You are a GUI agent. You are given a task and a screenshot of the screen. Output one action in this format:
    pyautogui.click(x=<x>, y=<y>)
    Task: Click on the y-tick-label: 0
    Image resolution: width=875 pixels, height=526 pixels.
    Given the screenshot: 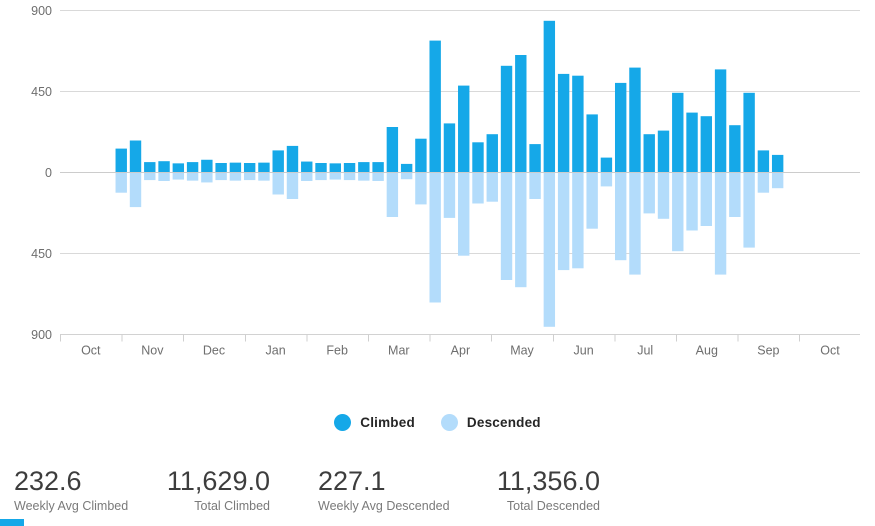 What is the action you would take?
    pyautogui.click(x=48, y=173)
    